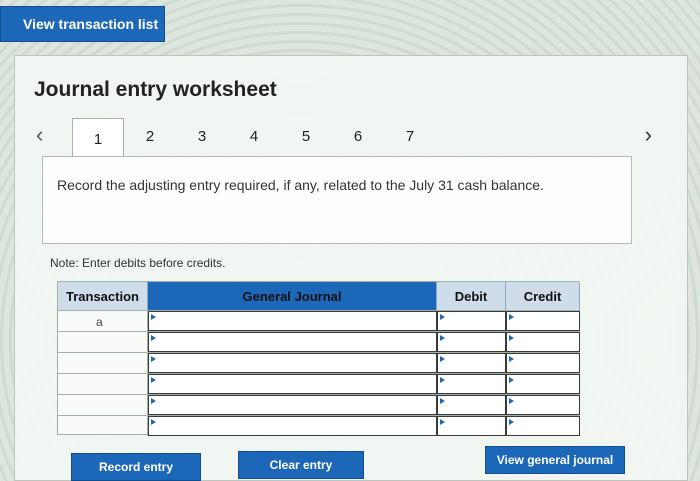 This screenshot has height=481, width=700. I want to click on note-text: Note: Enter debits before credits., so click(138, 263).